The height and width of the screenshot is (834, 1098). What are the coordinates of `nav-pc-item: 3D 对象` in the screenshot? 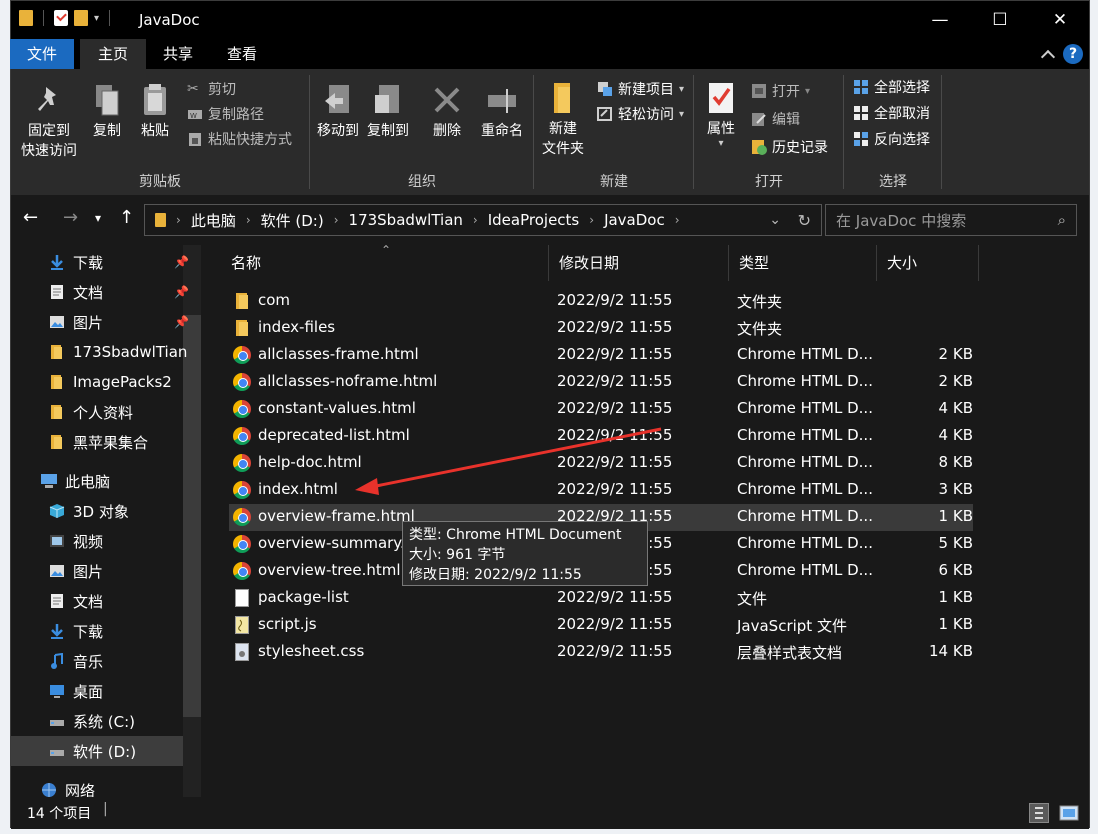 It's located at (119, 511).